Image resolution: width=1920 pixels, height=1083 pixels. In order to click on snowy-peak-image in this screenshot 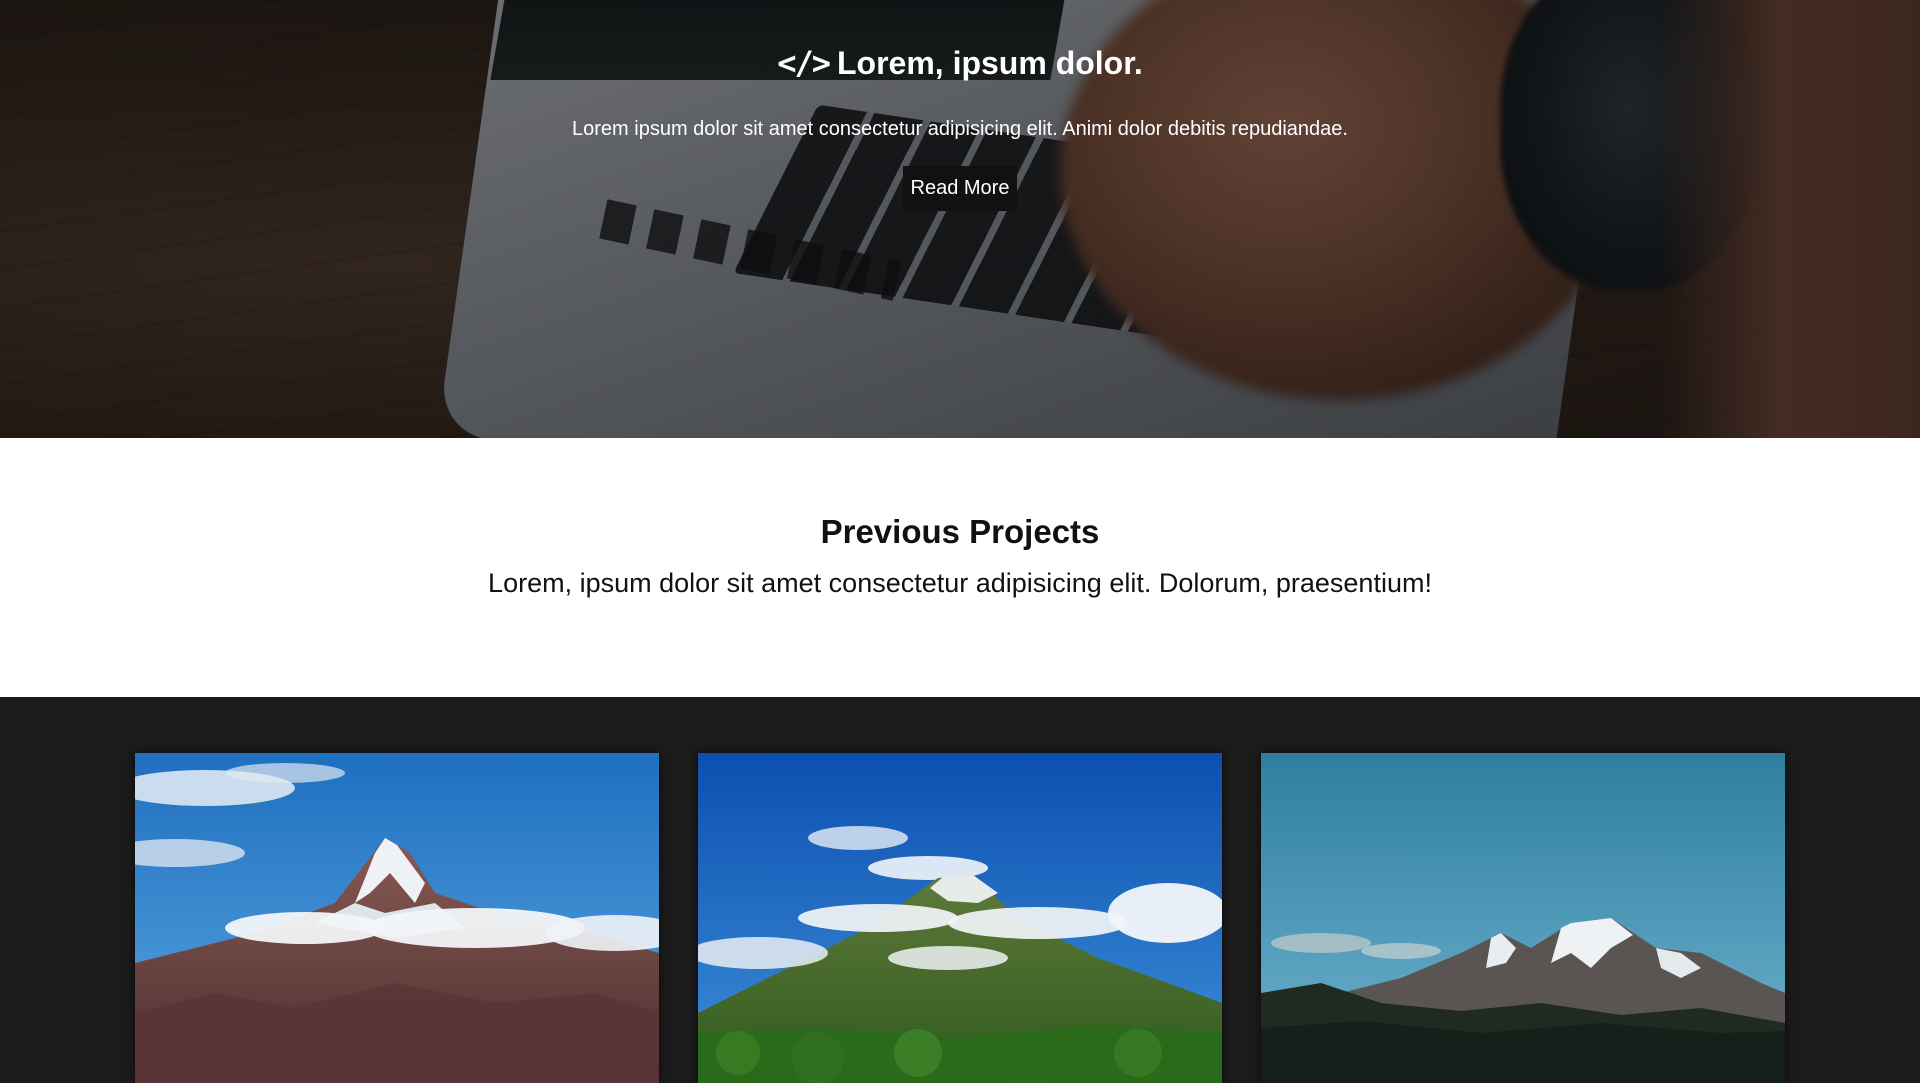, I will do `click(397, 918)`.